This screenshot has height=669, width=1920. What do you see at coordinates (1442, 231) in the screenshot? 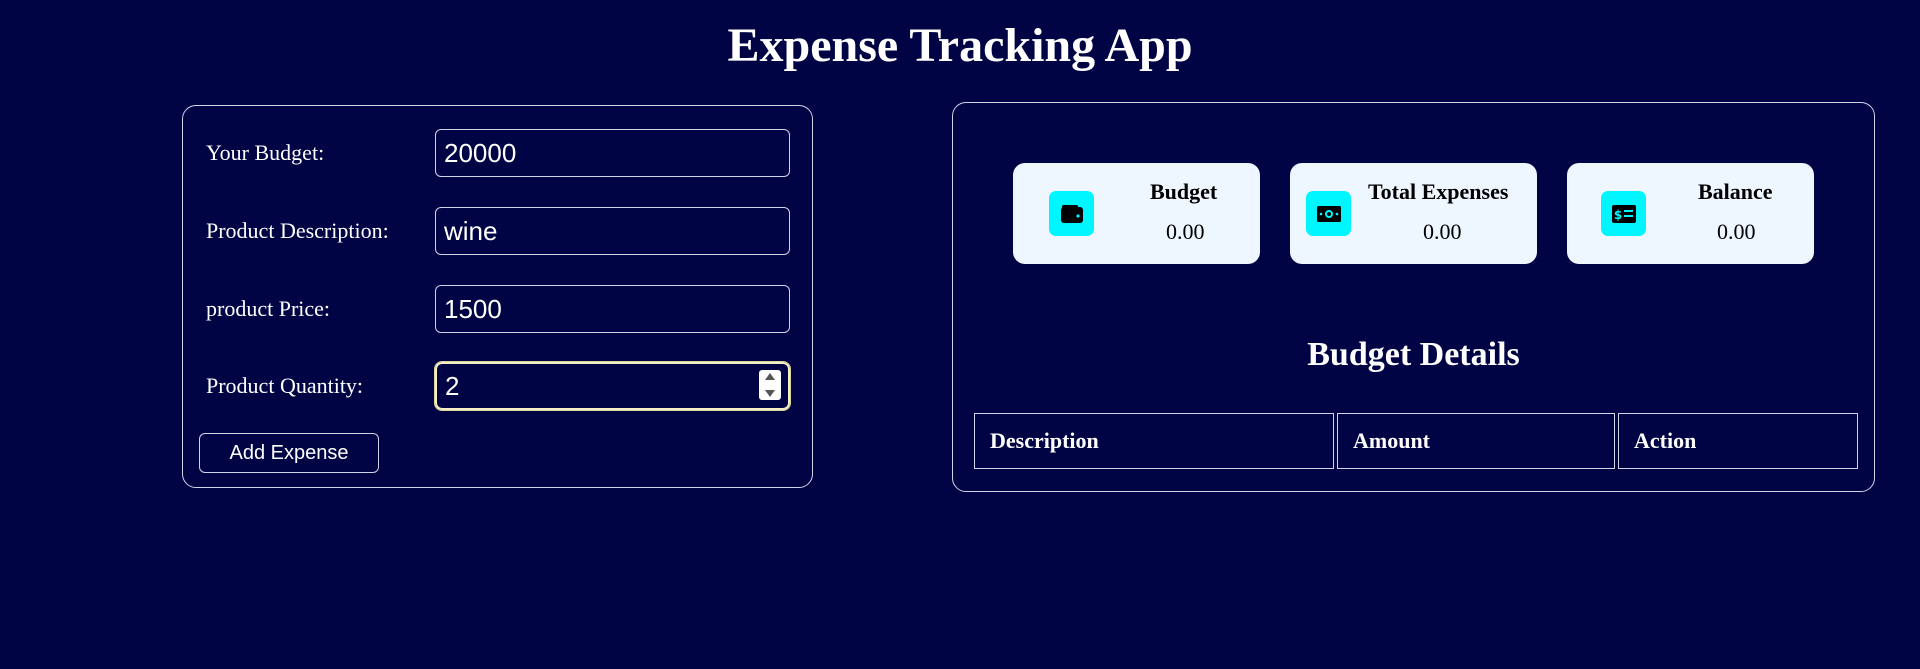
I see `total-expenses-card-value: 0.00` at bounding box center [1442, 231].